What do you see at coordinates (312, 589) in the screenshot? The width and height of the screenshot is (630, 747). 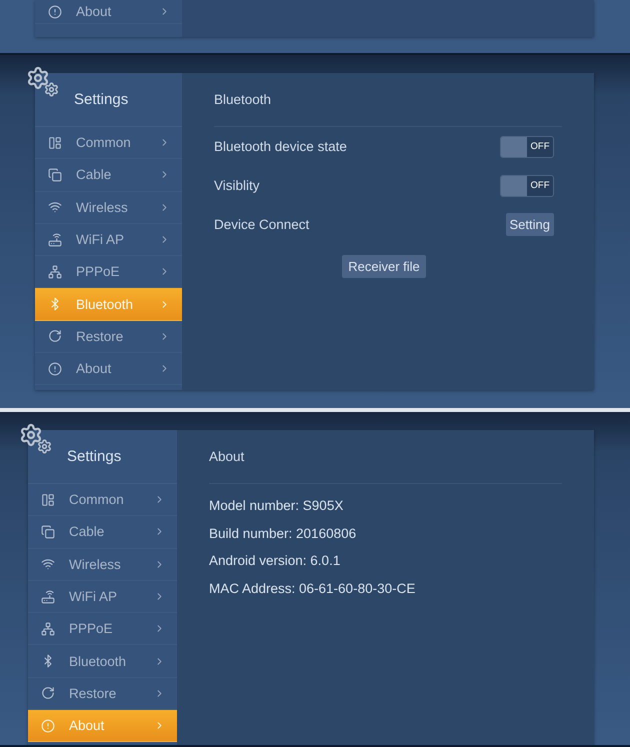 I see `info-line: MAC Address: 06-61-60-80-30-CE` at bounding box center [312, 589].